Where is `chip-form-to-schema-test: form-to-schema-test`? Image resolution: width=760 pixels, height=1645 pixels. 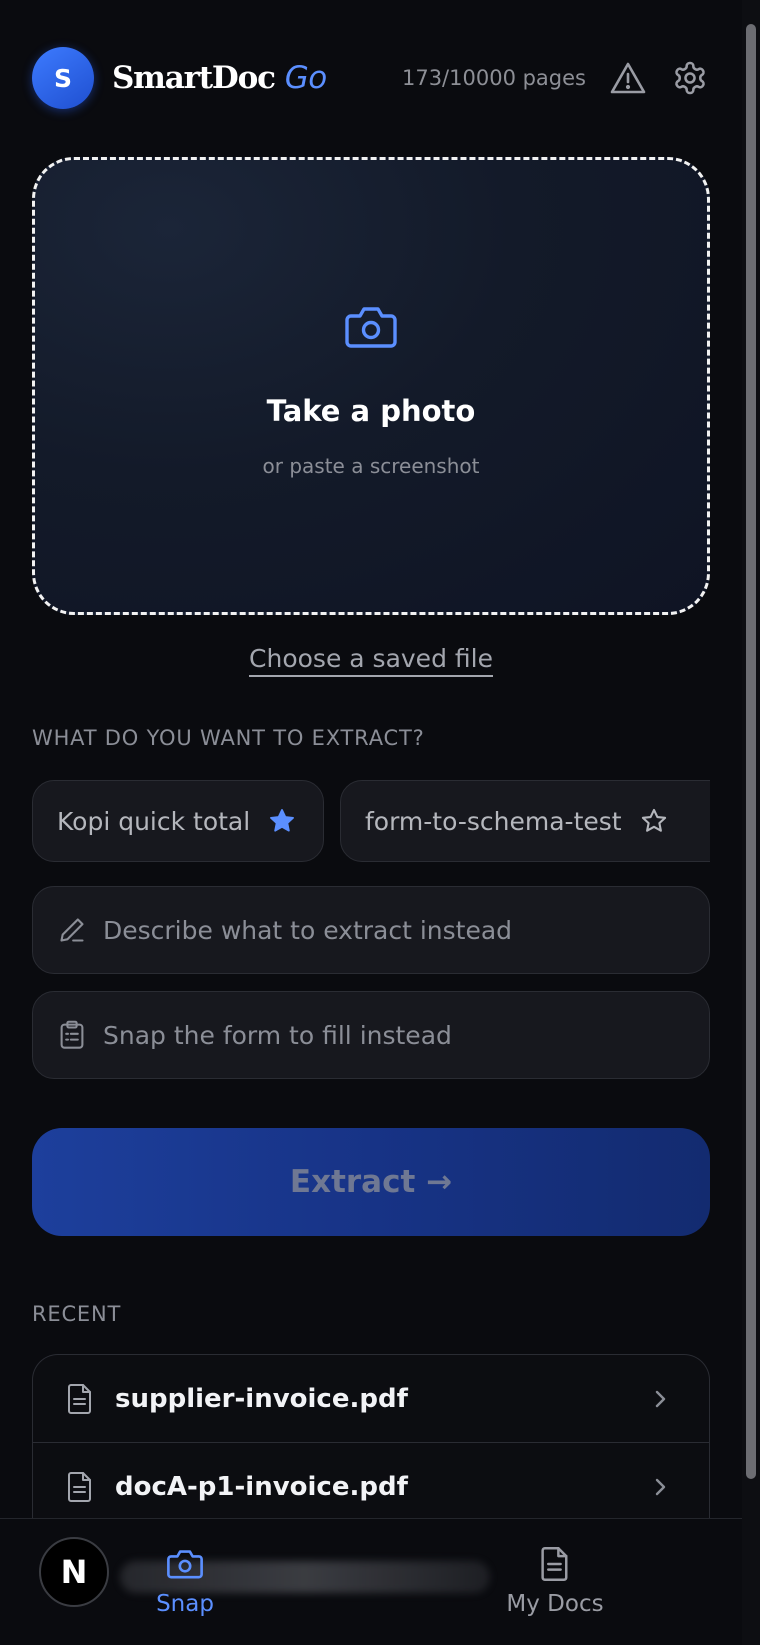
chip-form-to-schema-test: form-to-schema-test is located at coordinates (525, 821).